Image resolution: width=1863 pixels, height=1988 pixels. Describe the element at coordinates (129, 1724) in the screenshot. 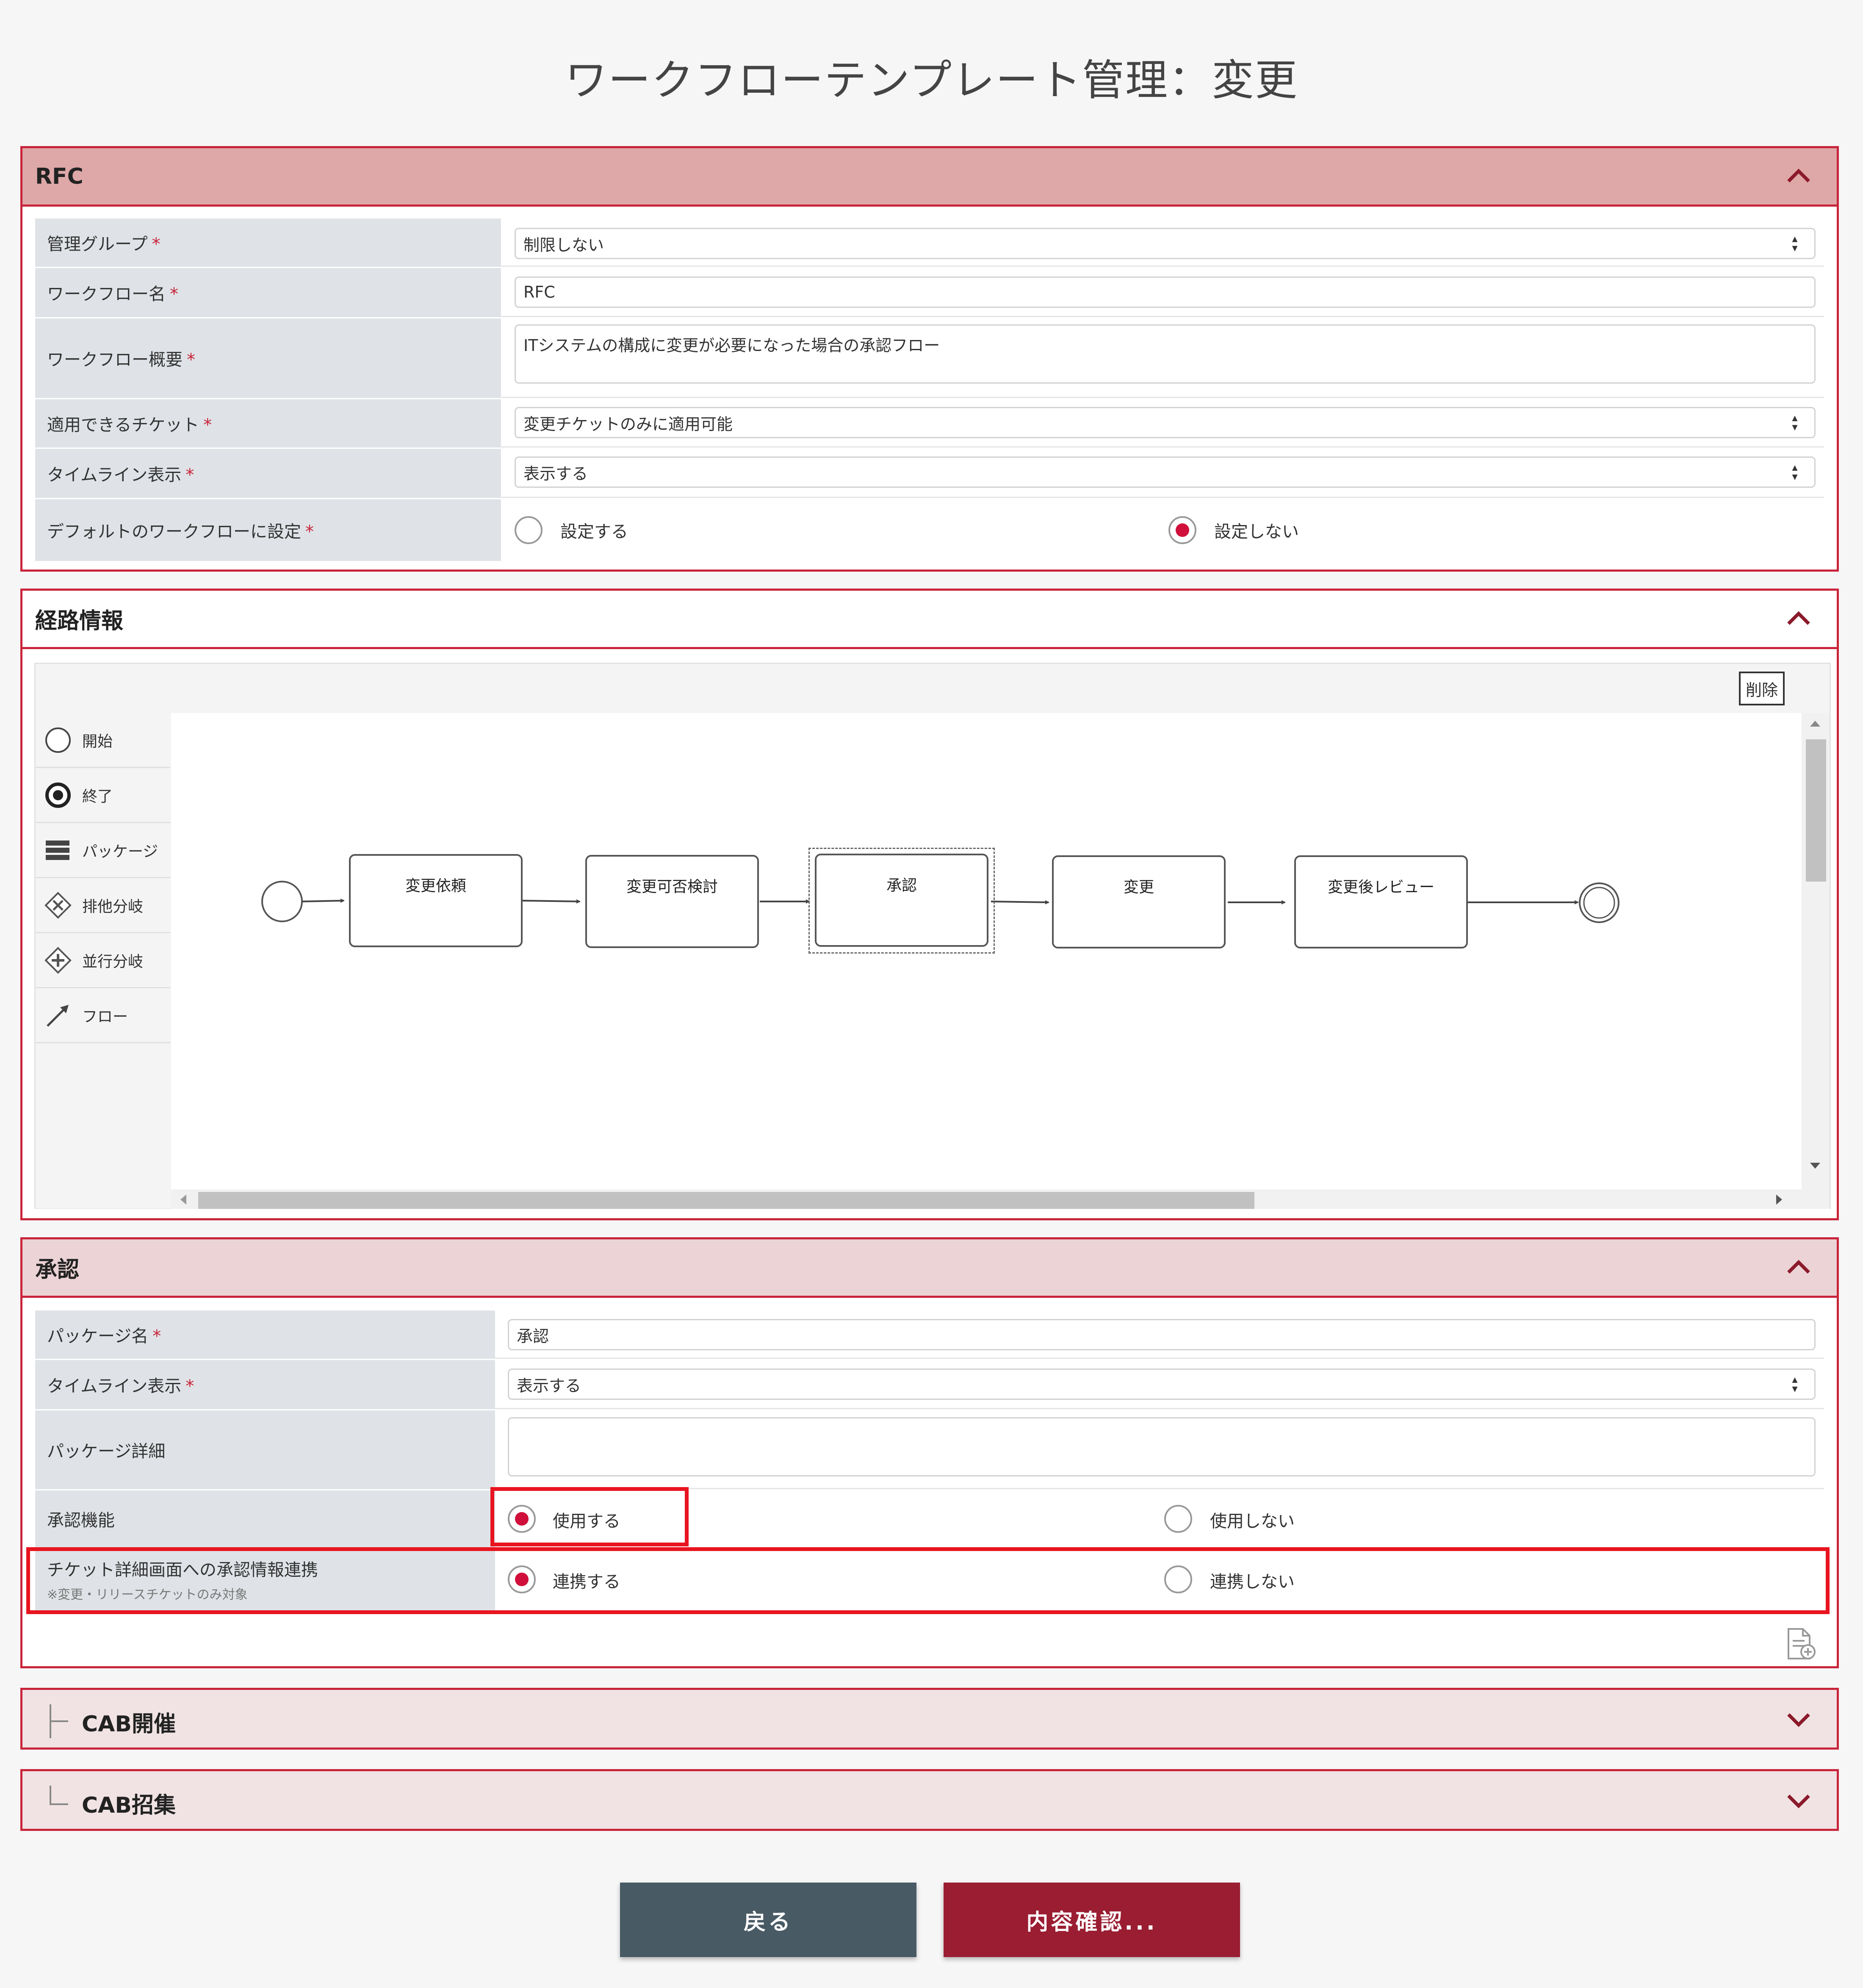

I see `cab-hold-title: CAB開催` at that location.